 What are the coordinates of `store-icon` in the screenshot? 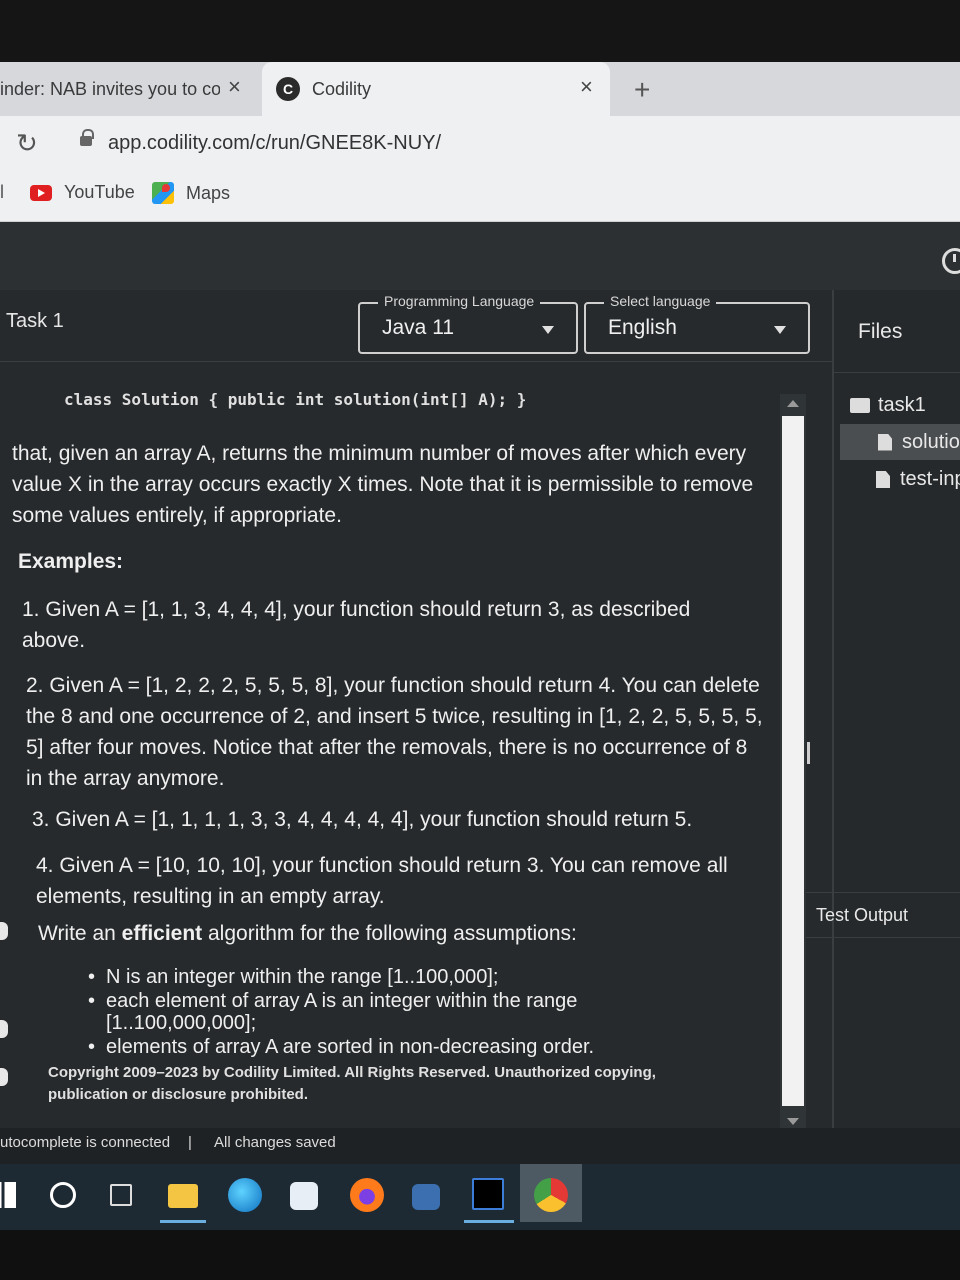 It's located at (304, 1196).